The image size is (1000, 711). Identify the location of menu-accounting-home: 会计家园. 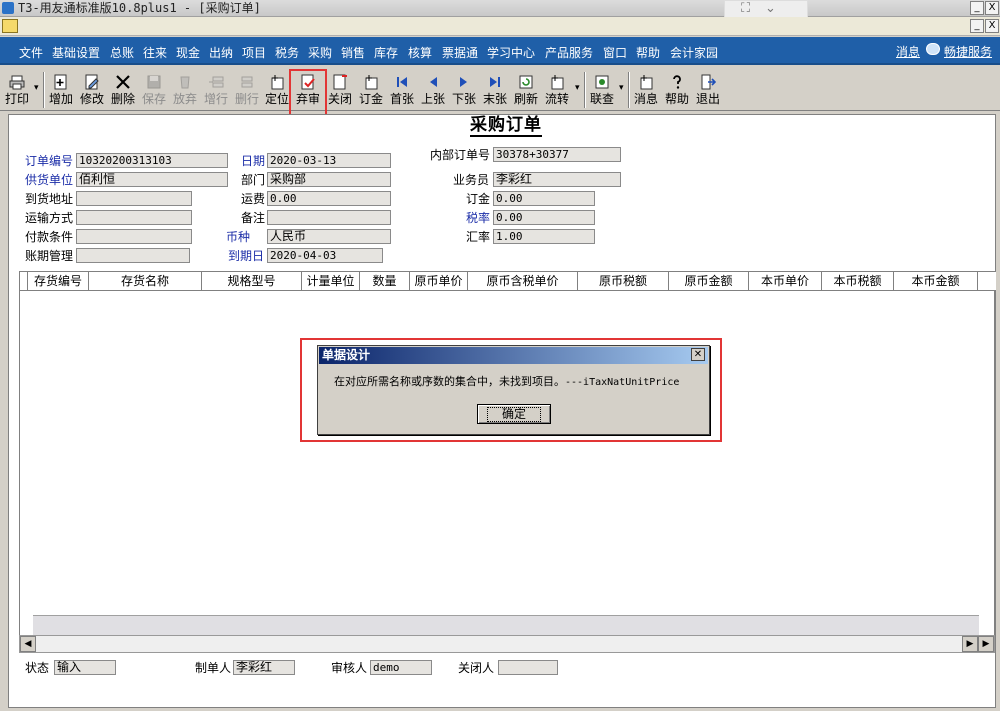
(694, 52).